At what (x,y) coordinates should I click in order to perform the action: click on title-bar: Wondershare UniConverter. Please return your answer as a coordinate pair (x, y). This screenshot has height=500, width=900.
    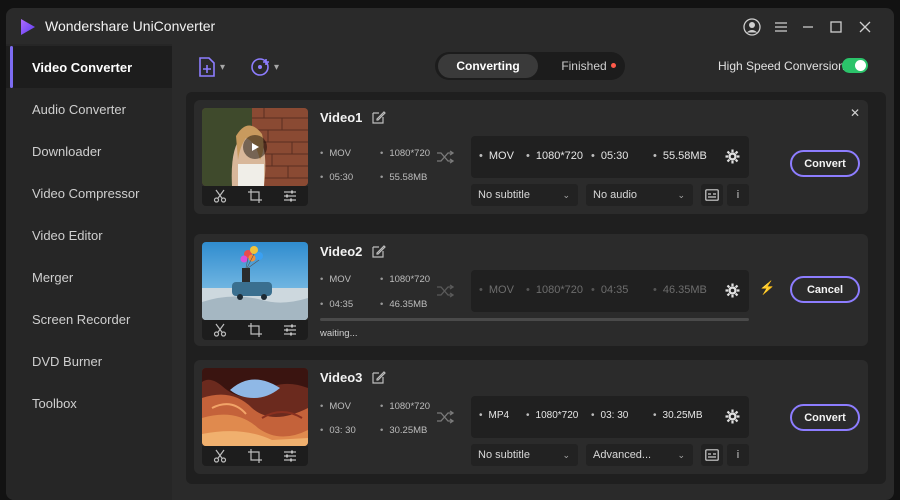
    Looking at the image, I should click on (450, 26).